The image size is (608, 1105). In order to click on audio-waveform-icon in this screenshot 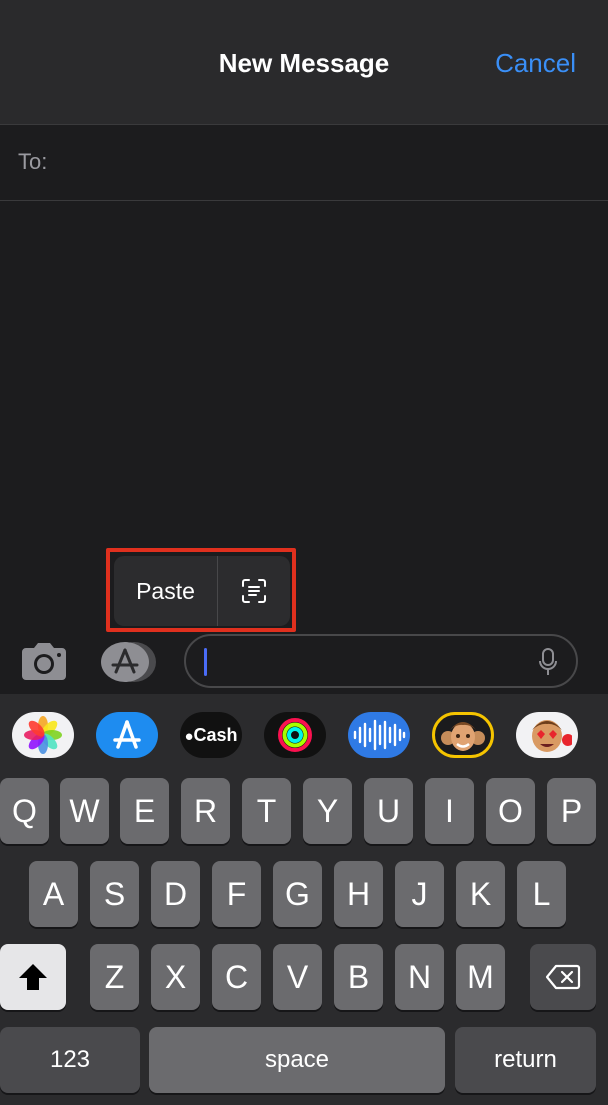, I will do `click(379, 735)`.